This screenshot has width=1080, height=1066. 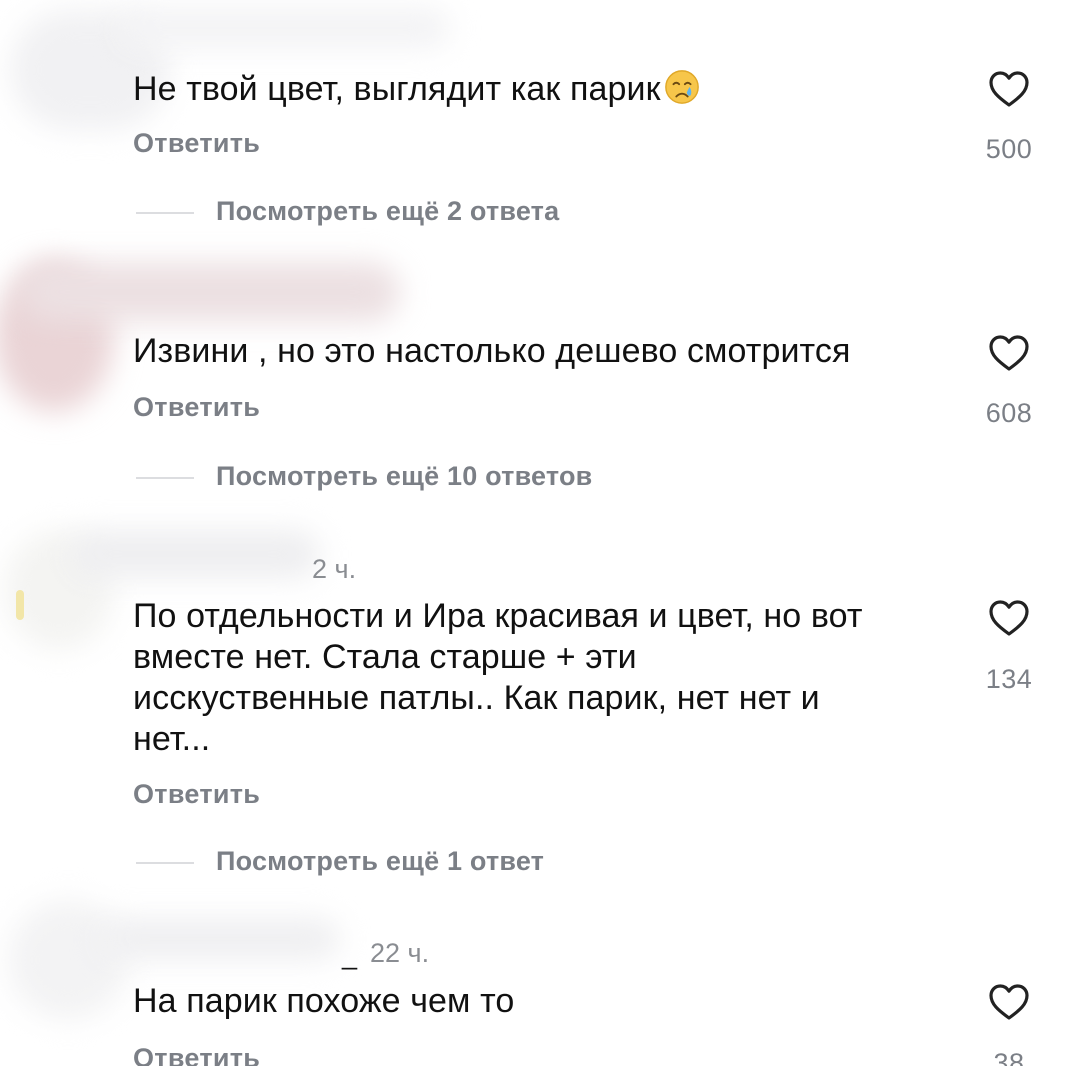 I want to click on like-count: 500, so click(x=1009, y=149).